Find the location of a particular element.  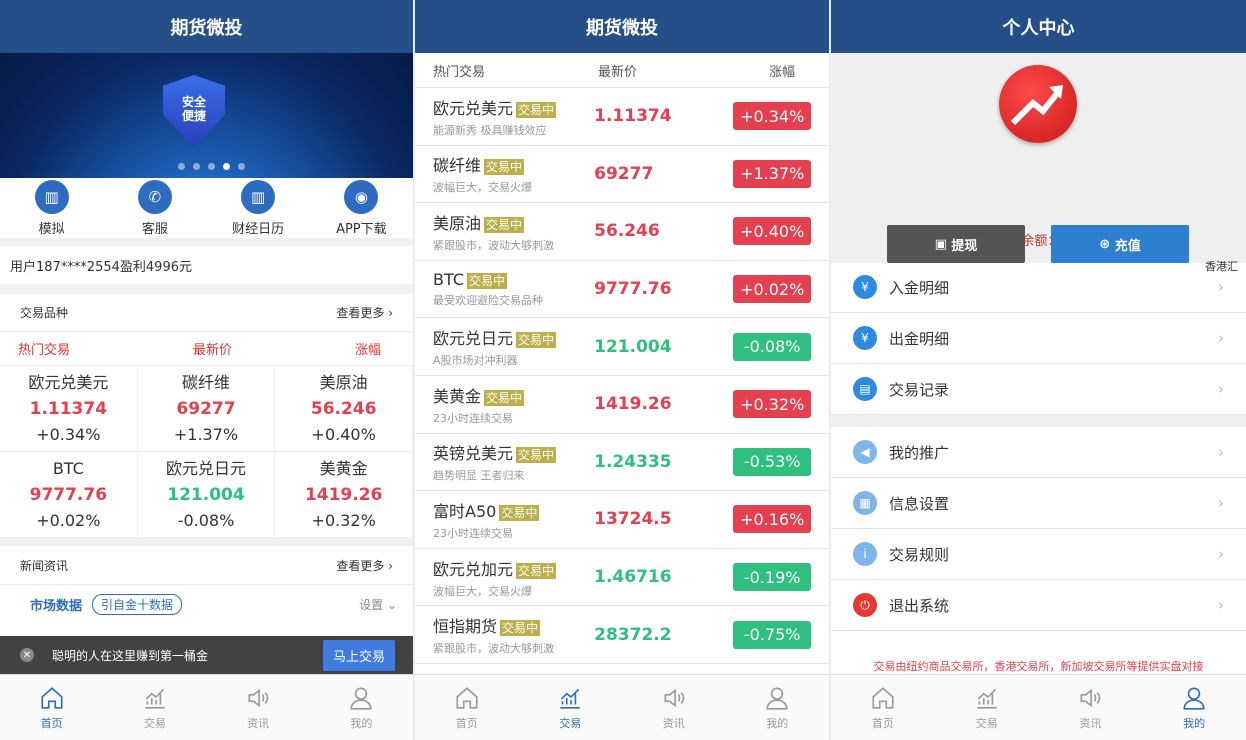

recharge-label: 充值 is located at coordinates (1127, 246).